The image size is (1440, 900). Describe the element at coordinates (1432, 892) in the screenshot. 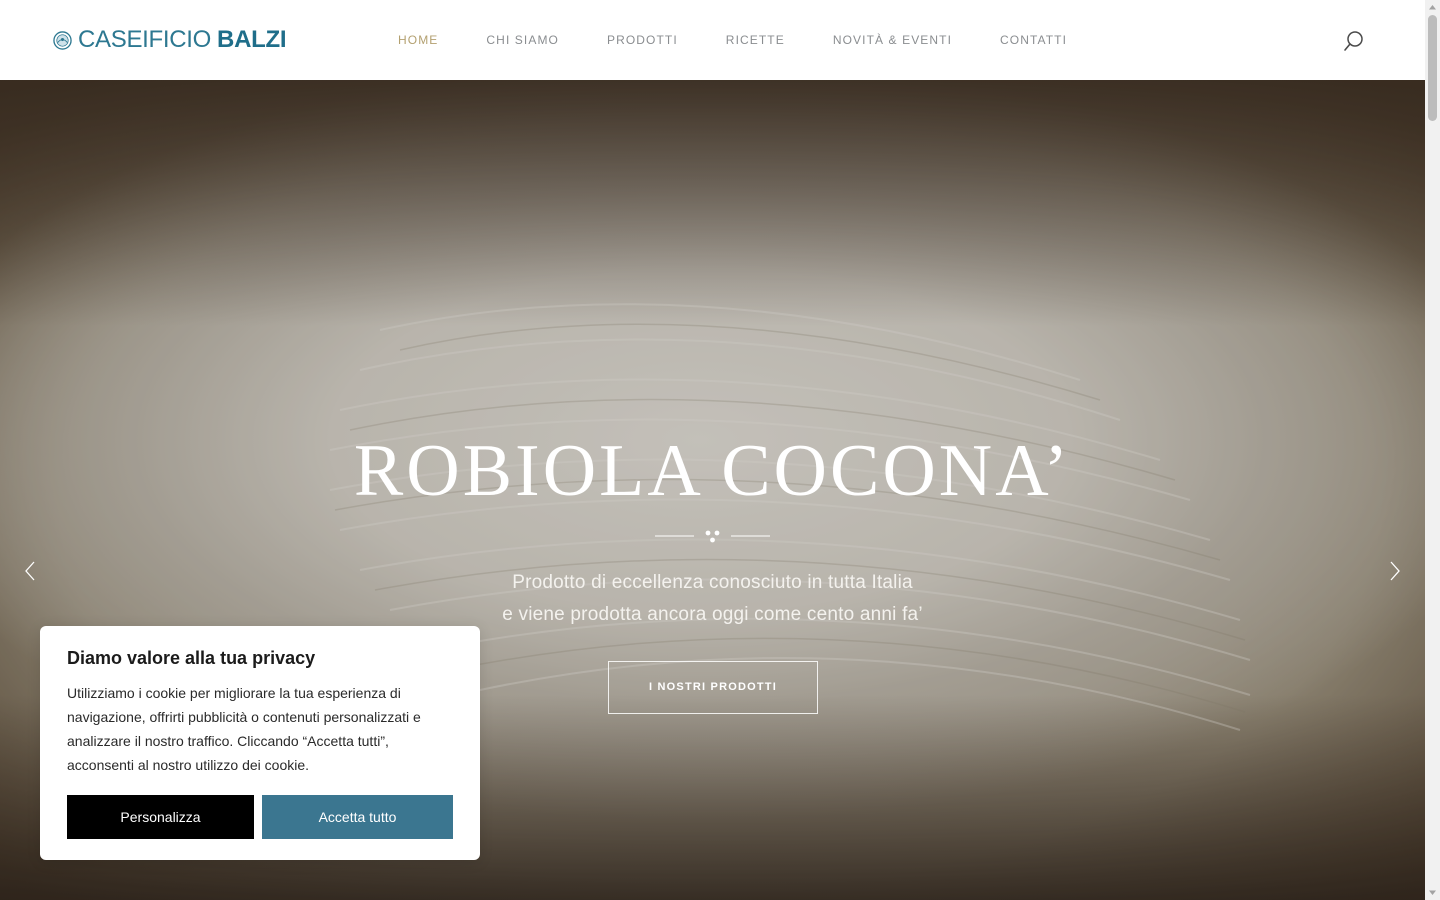

I see `scroll-down-arrow-icon` at that location.